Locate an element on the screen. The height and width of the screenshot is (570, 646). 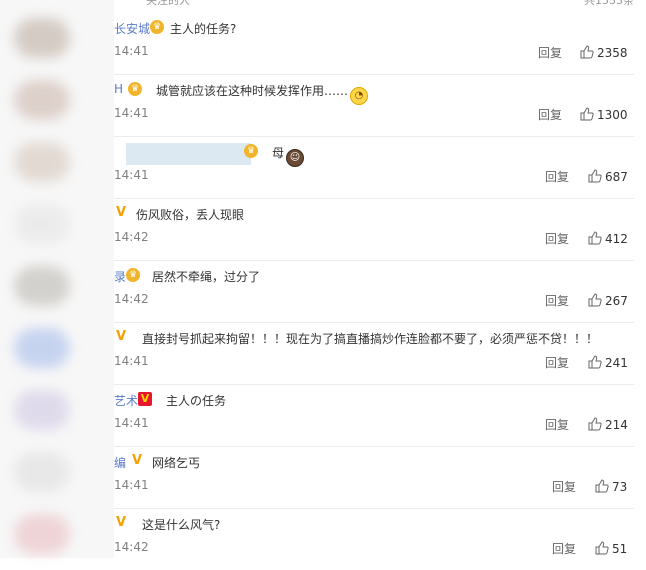
like-count: 1300 is located at coordinates (612, 115).